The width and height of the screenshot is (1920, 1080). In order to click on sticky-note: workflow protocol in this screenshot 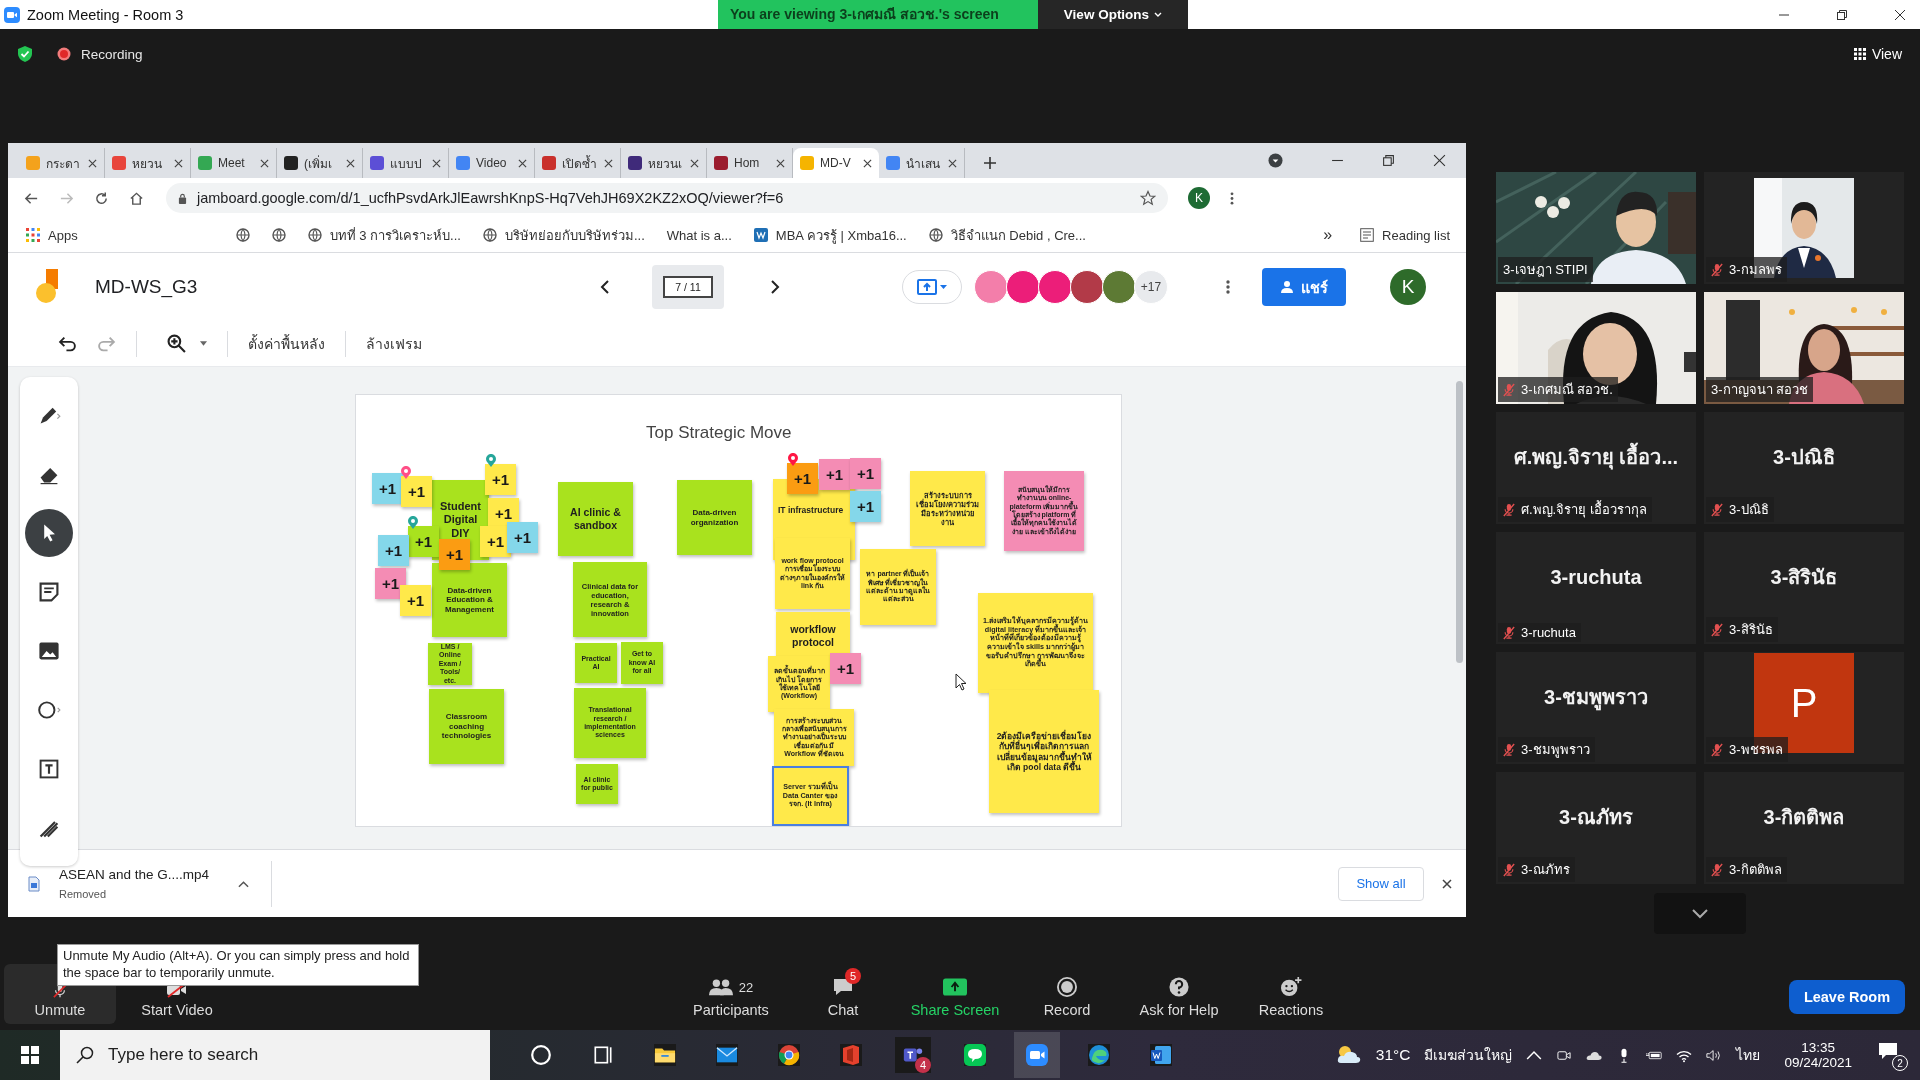, I will do `click(813, 635)`.